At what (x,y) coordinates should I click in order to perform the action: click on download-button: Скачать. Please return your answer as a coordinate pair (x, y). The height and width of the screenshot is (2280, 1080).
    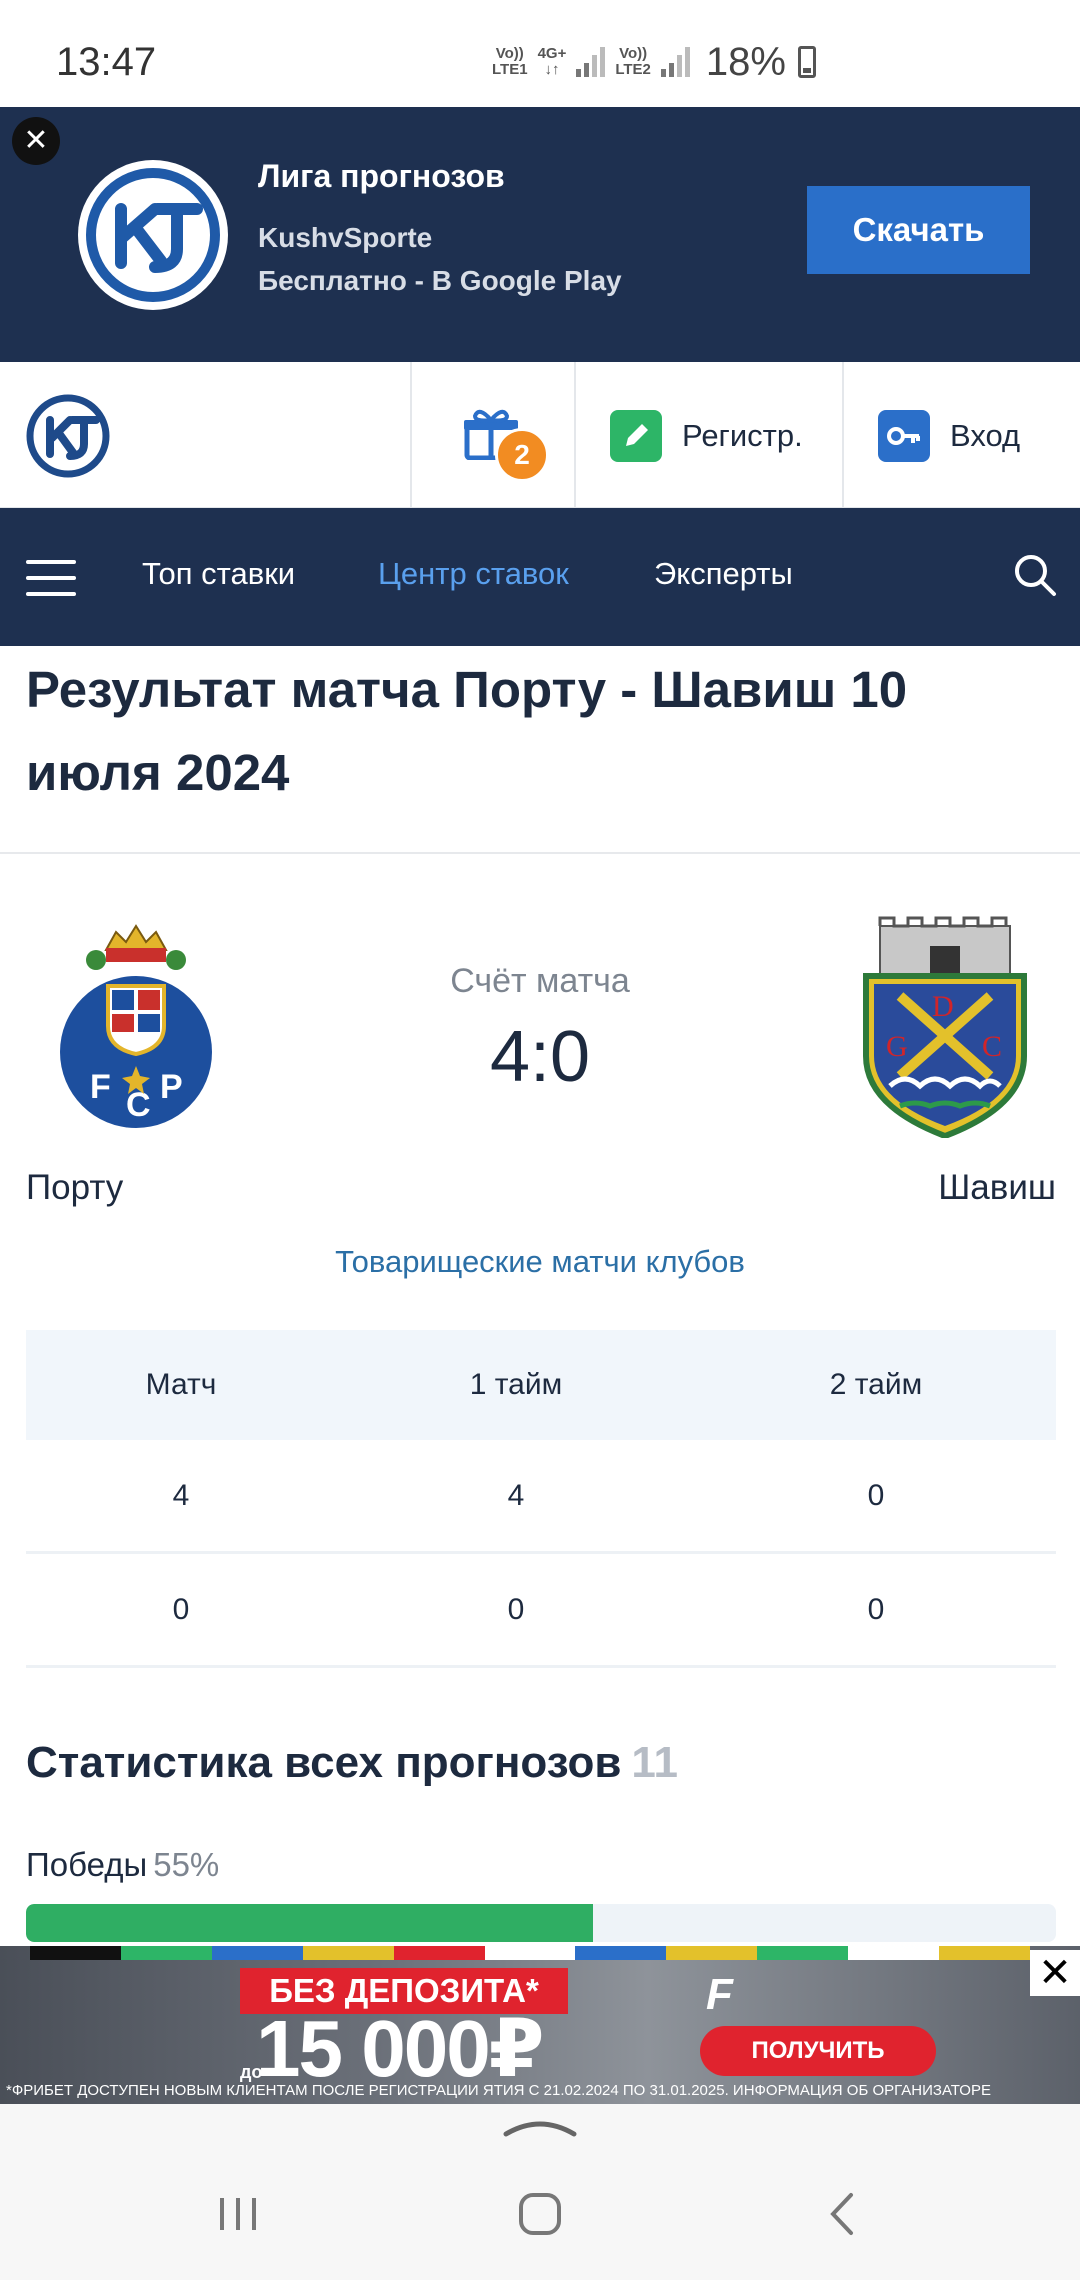
    Looking at the image, I should click on (918, 230).